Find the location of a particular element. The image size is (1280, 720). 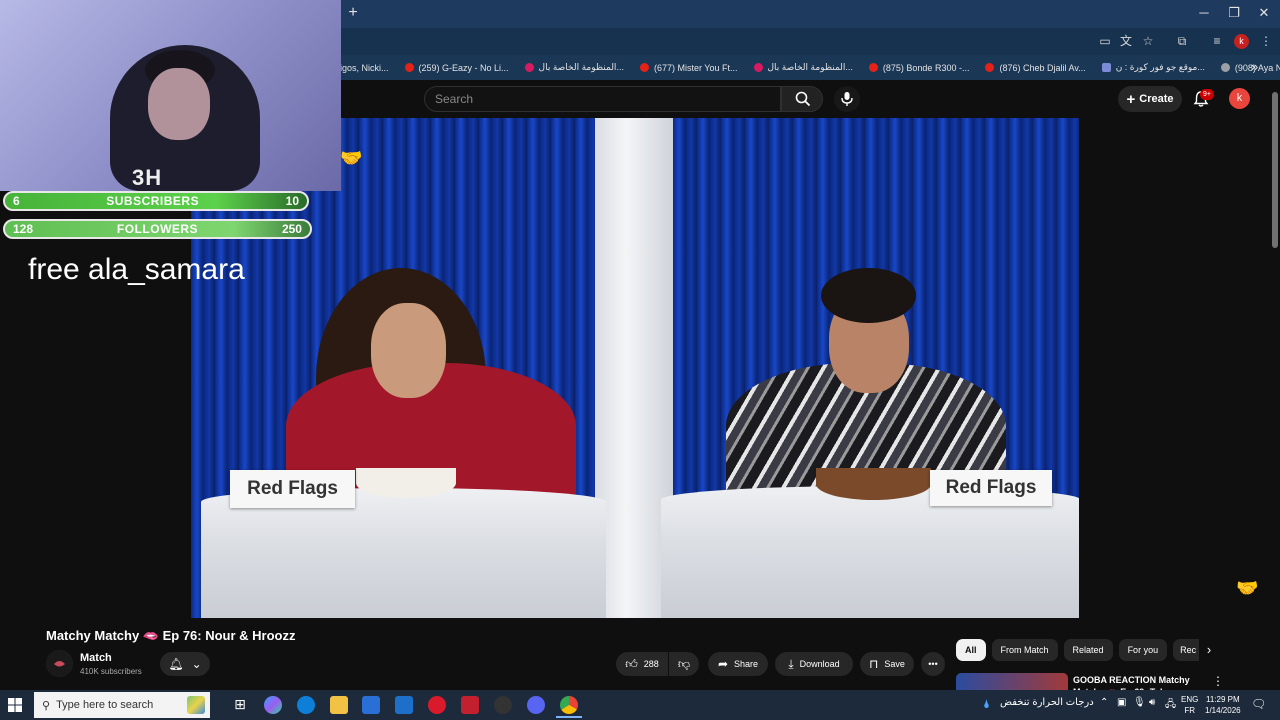

taskbar-clock: 11:29 PM 1/14/2026 is located at coordinates (1223, 705).